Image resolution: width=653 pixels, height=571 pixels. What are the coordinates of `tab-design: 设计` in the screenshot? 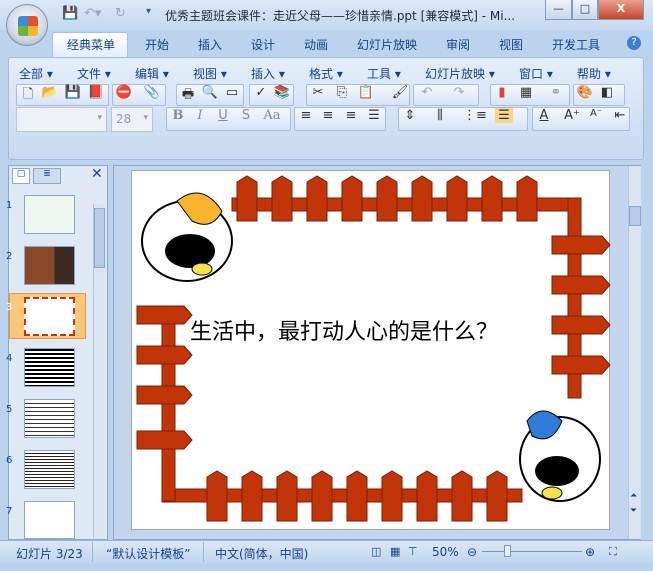 It's located at (263, 44).